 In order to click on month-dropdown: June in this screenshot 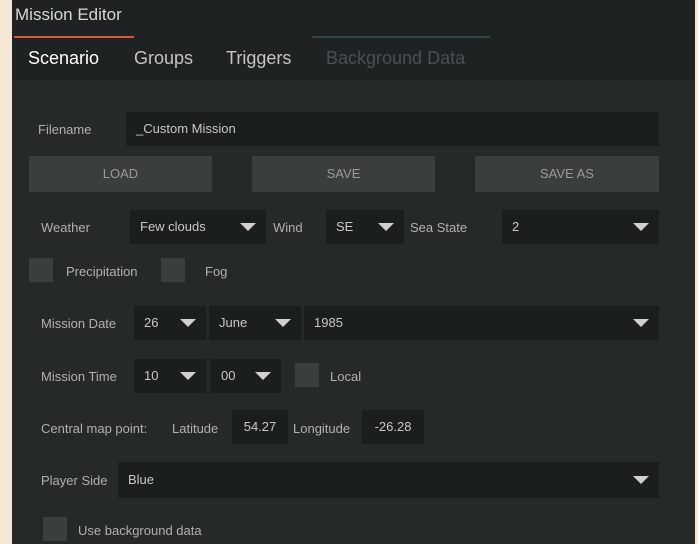, I will do `click(255, 323)`.